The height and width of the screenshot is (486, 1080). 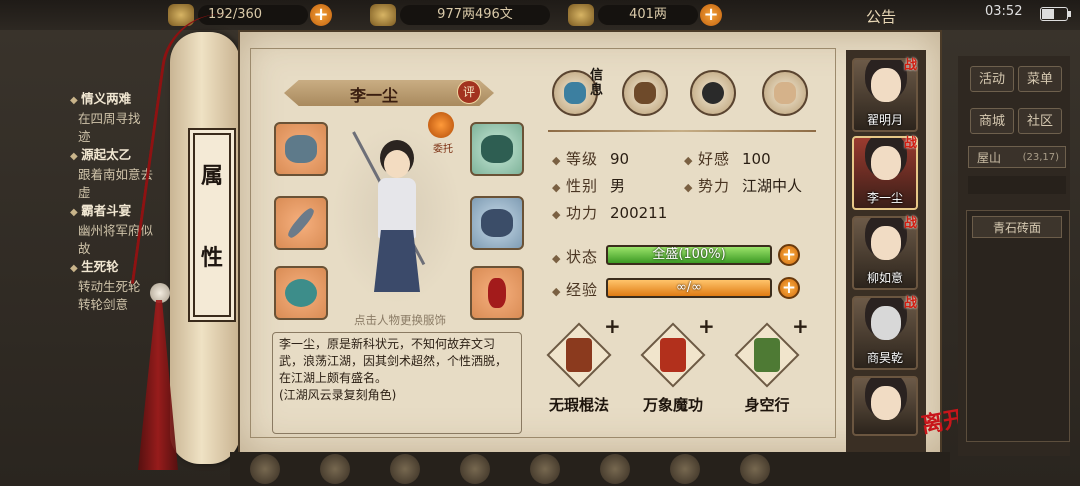 I want to click on status-label: 状态, so click(x=575, y=256).